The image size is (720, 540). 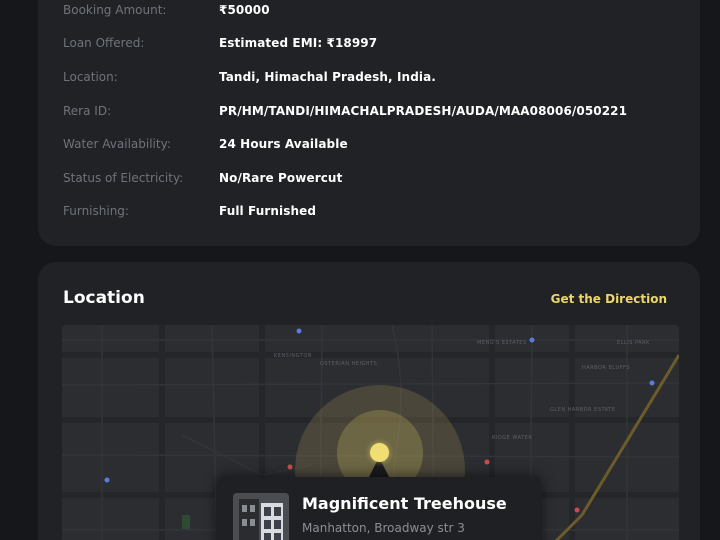 What do you see at coordinates (349, 364) in the screenshot?
I see `map-label: OSTERIAN HEIGHTS` at bounding box center [349, 364].